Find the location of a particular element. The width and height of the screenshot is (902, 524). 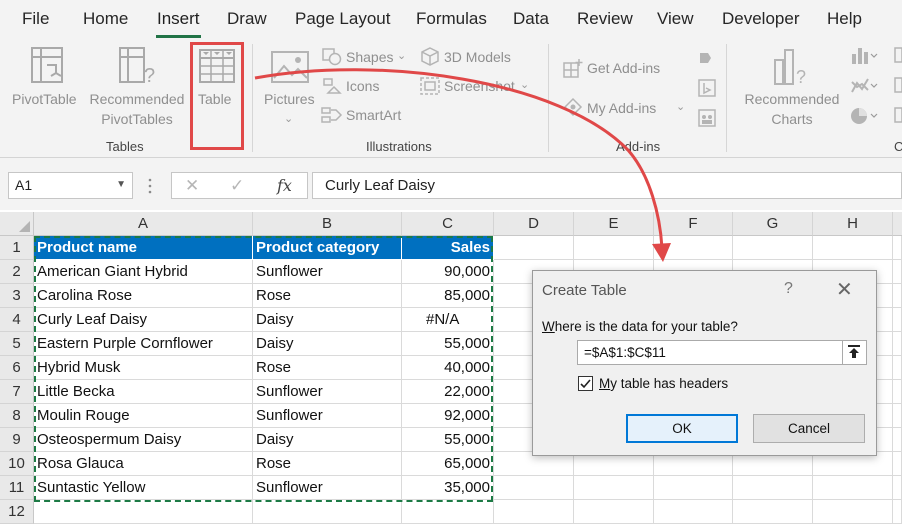

collapse-dialog-button is located at coordinates (854, 352).